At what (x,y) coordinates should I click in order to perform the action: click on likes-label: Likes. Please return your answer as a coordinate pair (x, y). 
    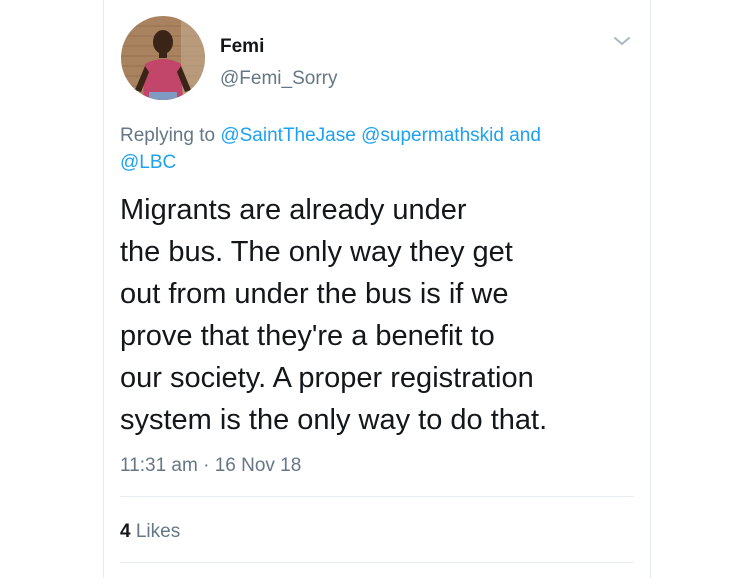
    Looking at the image, I should click on (158, 531).